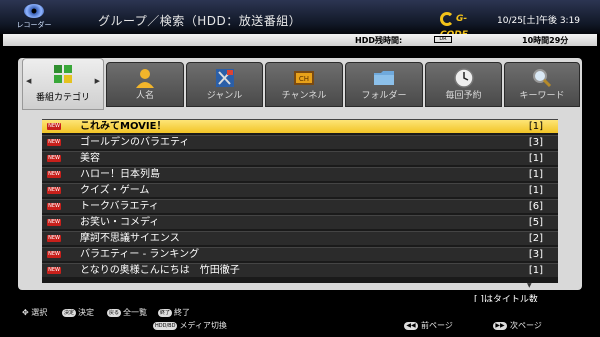 Image resolution: width=600 pixels, height=337 pixels. I want to click on logo-label: レコーダー, so click(34, 25).